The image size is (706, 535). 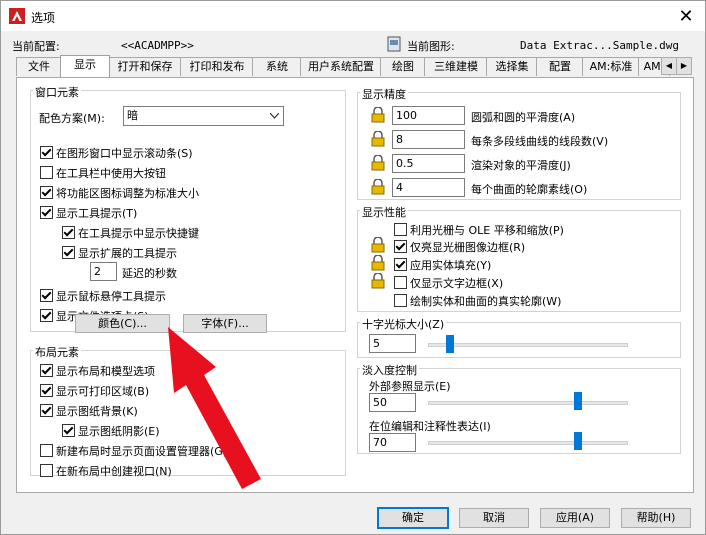 What do you see at coordinates (103, 391) in the screenshot?
I see `printable-area-label: 显示可打印区域(B)` at bounding box center [103, 391].